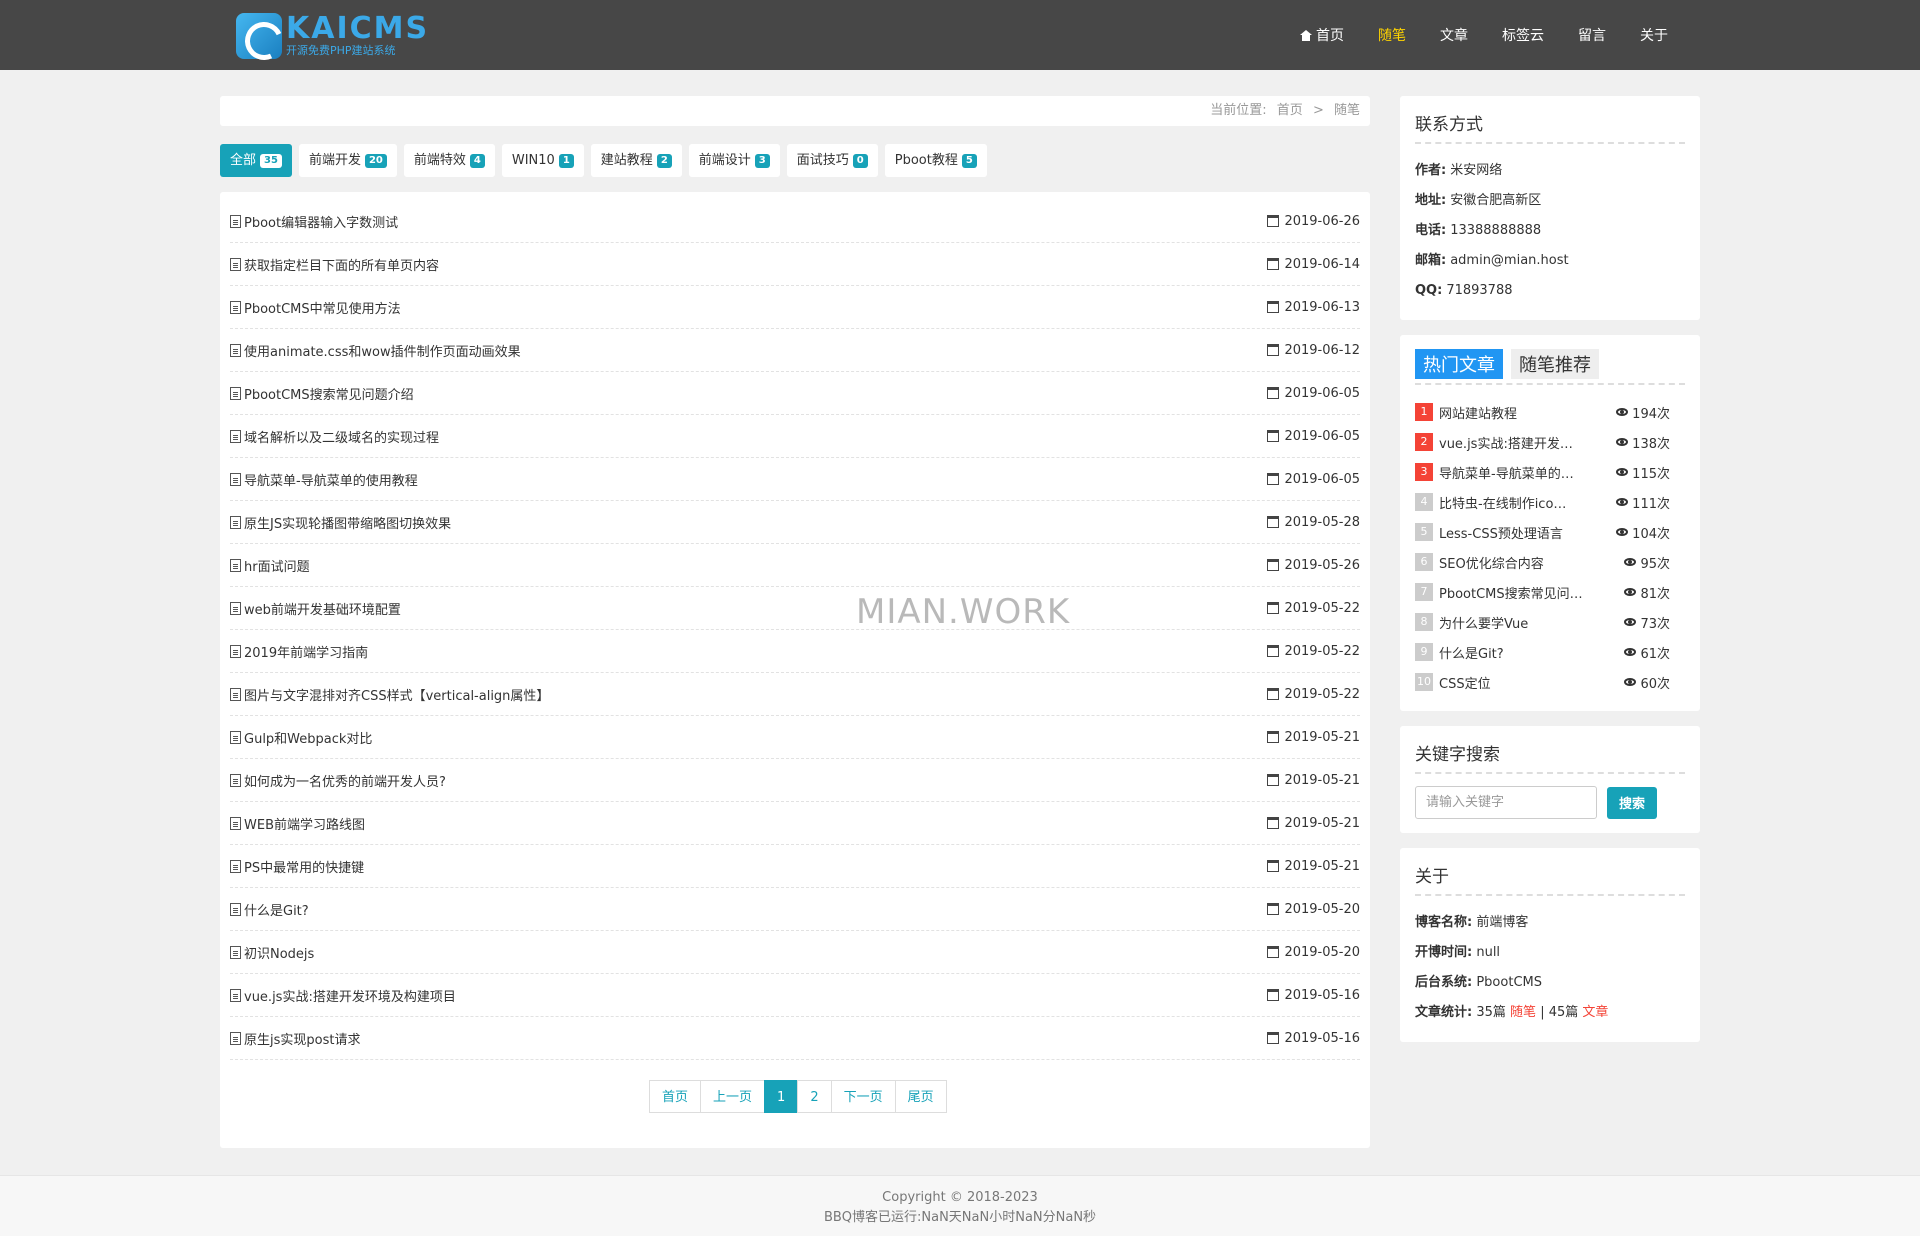  I want to click on nav-label: 关于, so click(1654, 36).